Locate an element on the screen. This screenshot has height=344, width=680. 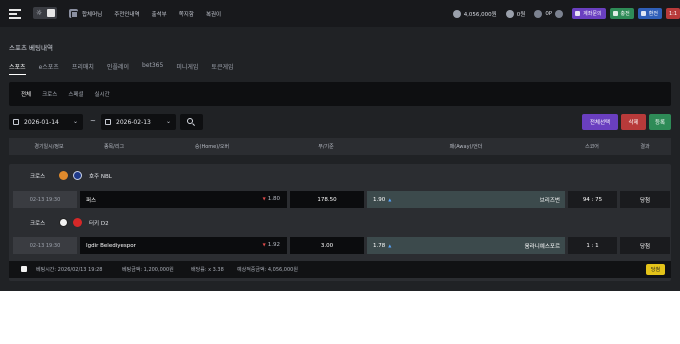
date-to-value: 2026-02-13 is located at coordinates (133, 122).